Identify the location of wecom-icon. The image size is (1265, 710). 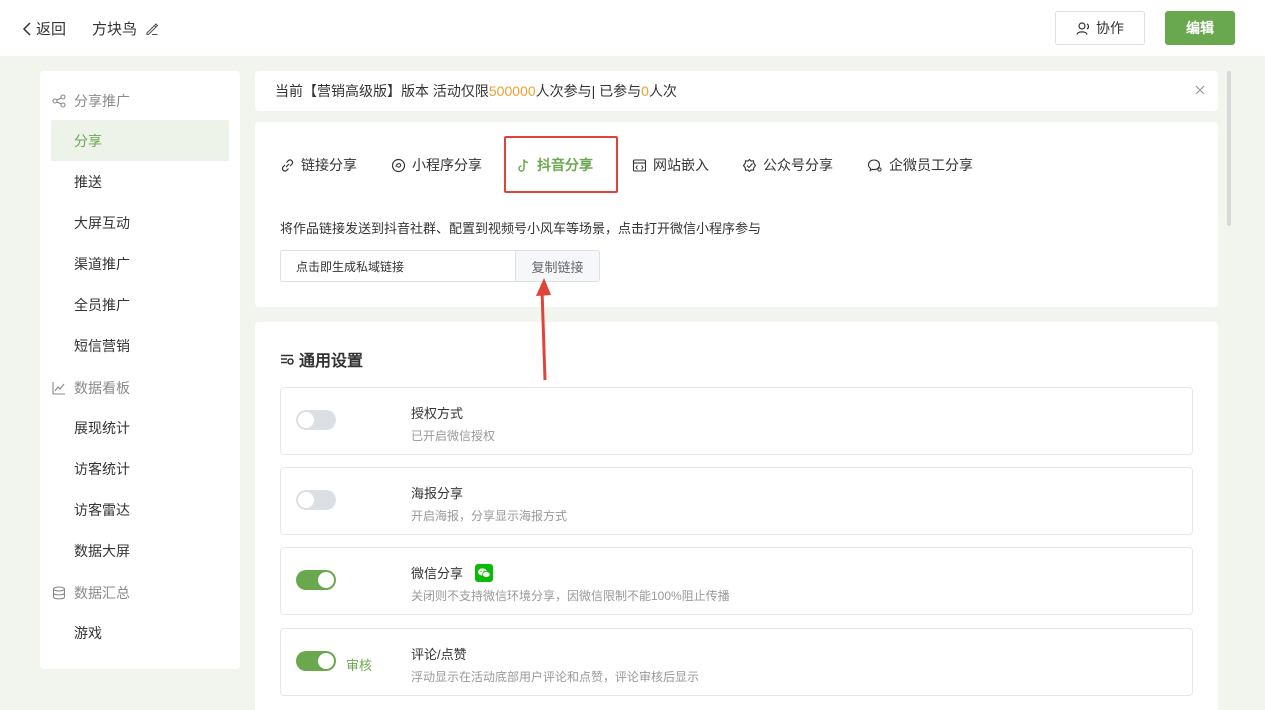
(874, 165).